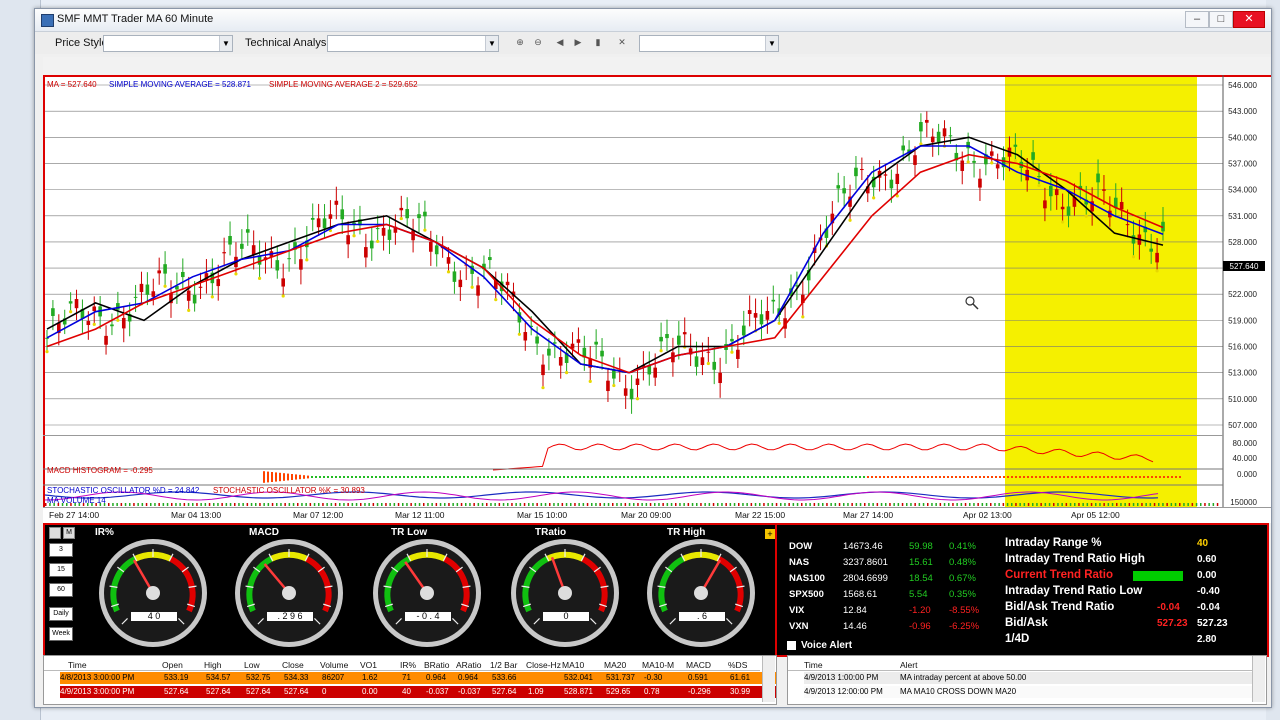 This screenshot has width=1280, height=720. What do you see at coordinates (633, 435) in the screenshot?
I see `subpanel-divider` at bounding box center [633, 435].